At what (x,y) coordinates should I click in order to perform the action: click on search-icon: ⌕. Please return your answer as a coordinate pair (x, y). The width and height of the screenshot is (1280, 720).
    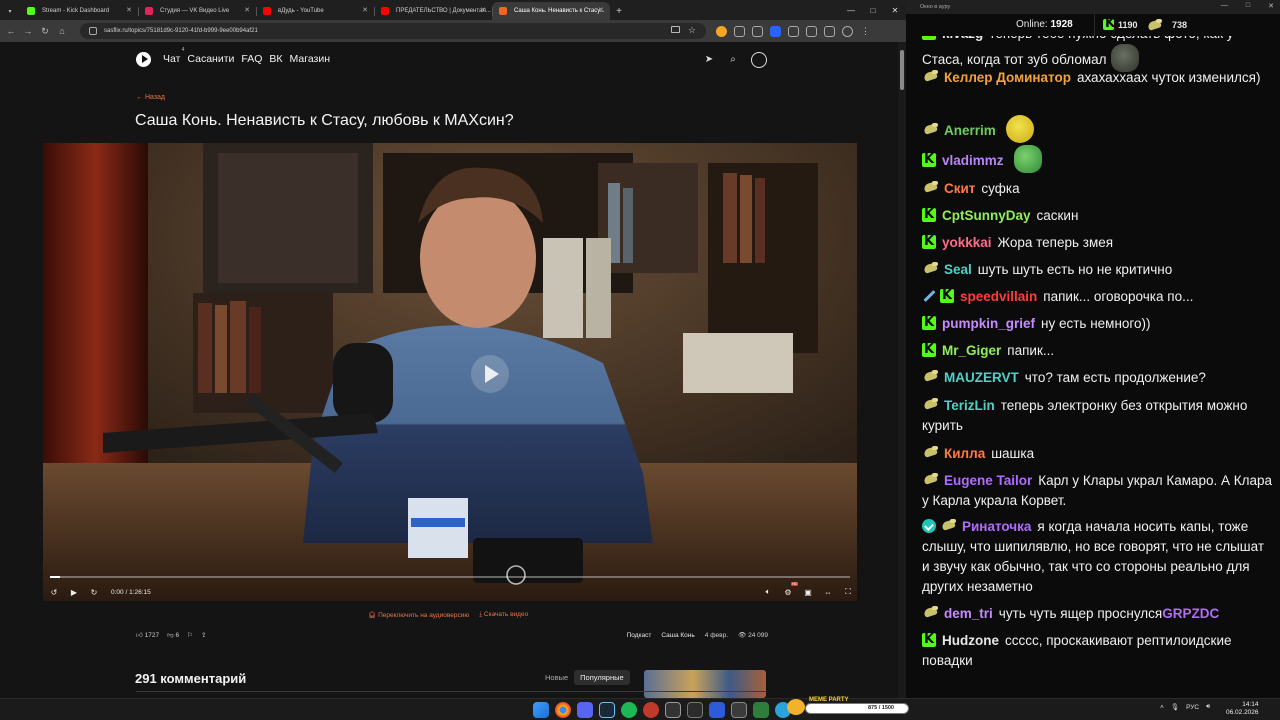
    Looking at the image, I should click on (733, 60).